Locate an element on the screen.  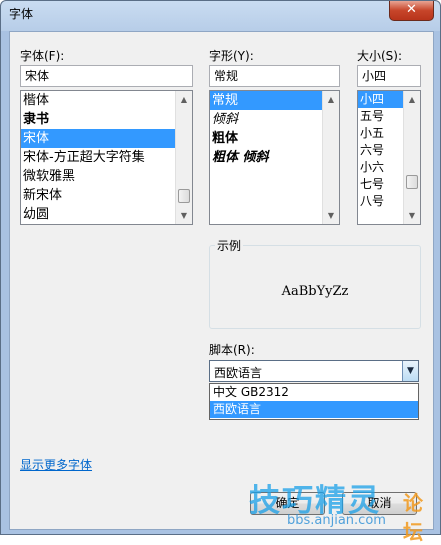
show-more-fonts-link: 显示更多字体 is located at coordinates (56, 464).